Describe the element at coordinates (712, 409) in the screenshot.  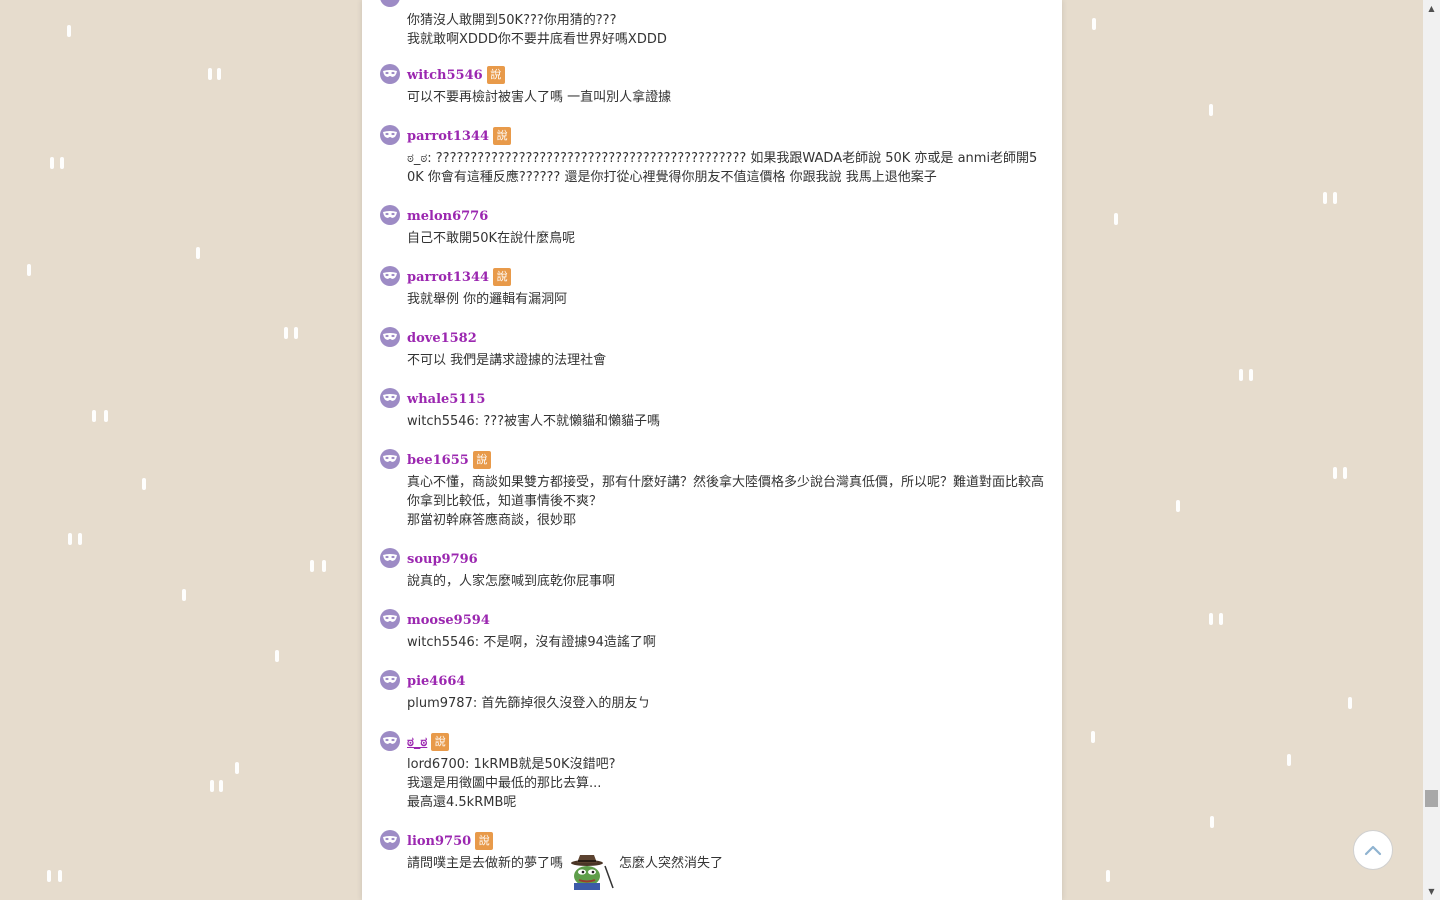
I see `comment-item: whale5115 witch5546: ???被害人不就懶貓和懶貓子嗎` at that location.